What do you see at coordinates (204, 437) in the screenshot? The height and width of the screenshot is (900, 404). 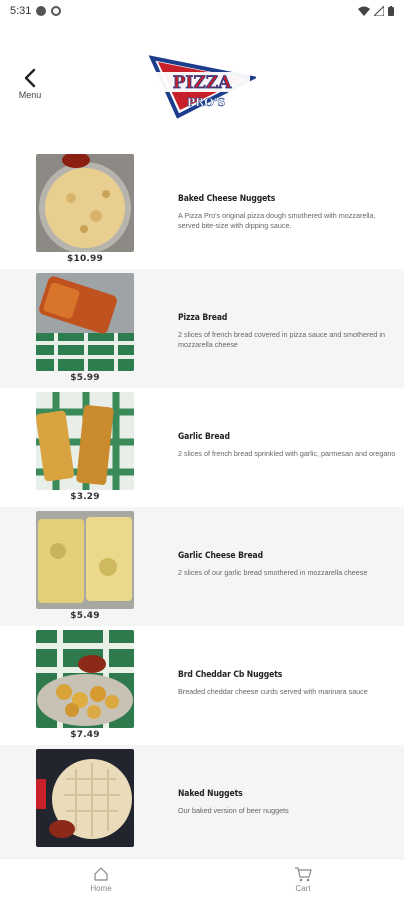 I see `item-name: Garlic Bread` at bounding box center [204, 437].